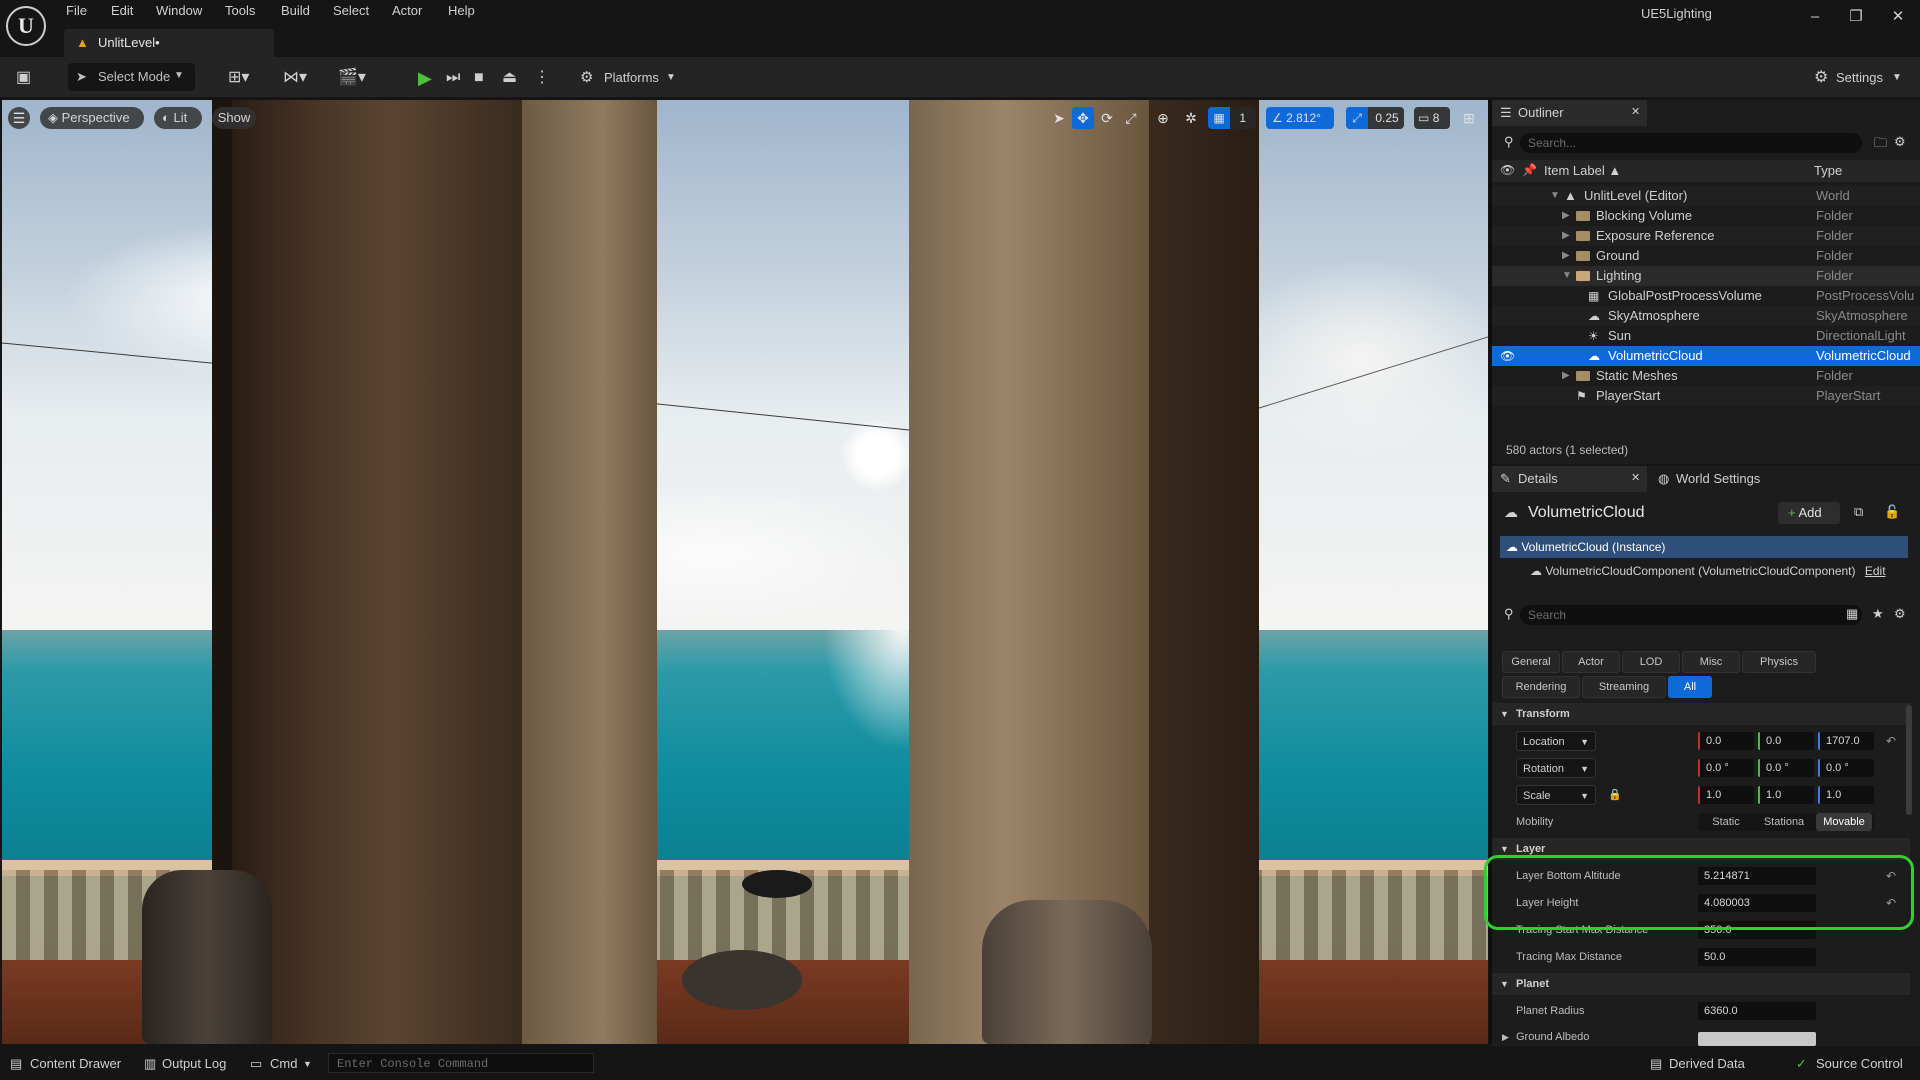 Image resolution: width=1920 pixels, height=1080 pixels. What do you see at coordinates (1556, 768) in the screenshot?
I see `rotation-dropdown: Rotation ▼` at bounding box center [1556, 768].